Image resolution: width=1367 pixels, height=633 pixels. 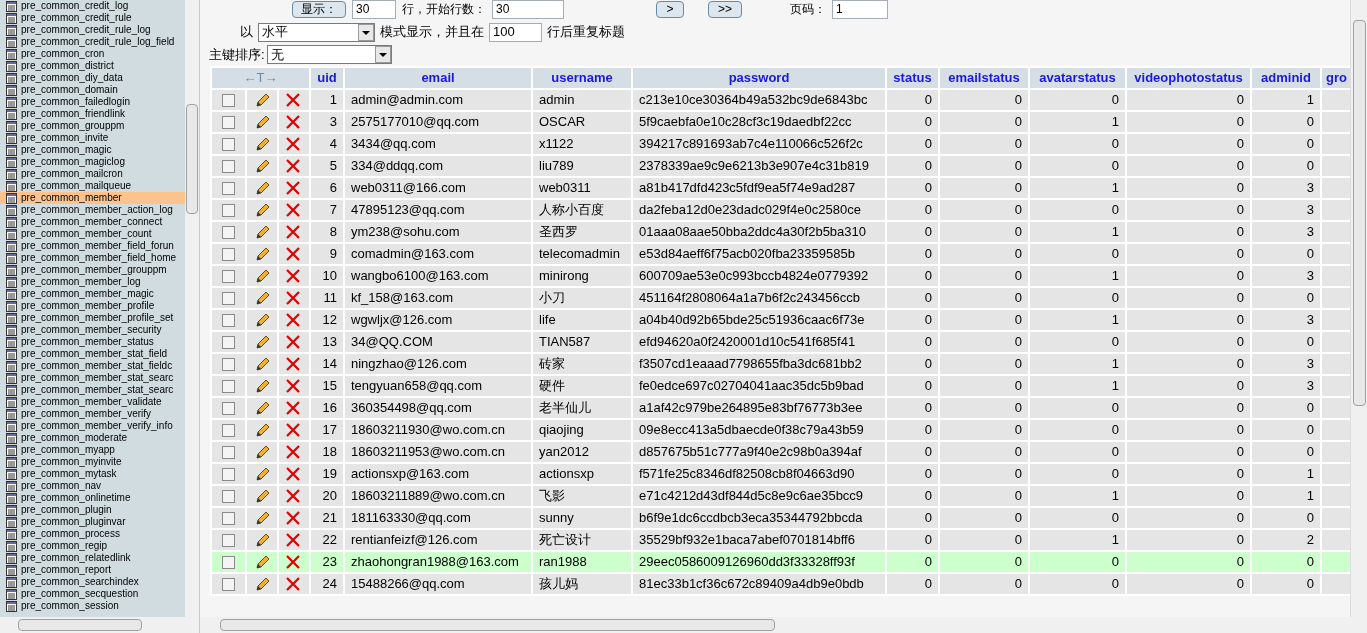 I want to click on column-header: gro, so click(x=1335, y=78).